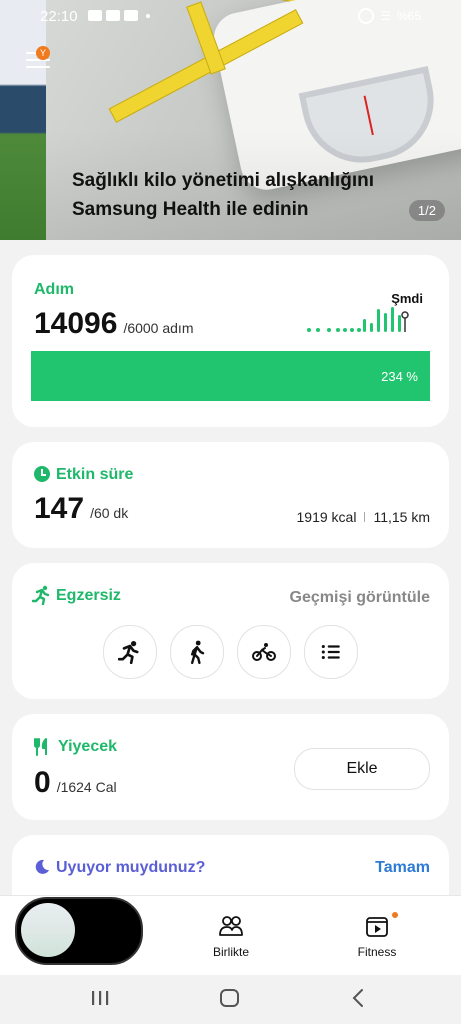 This screenshot has height=1024, width=461. I want to click on steps-title: Adım, so click(54, 289).